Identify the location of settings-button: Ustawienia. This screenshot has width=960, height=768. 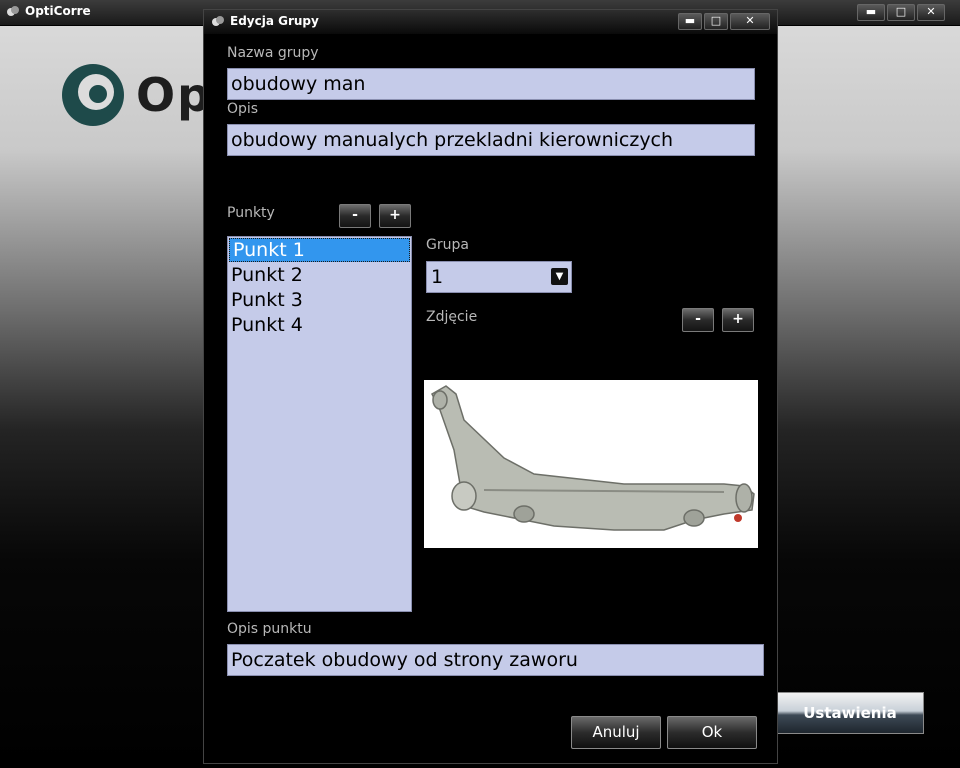
(850, 713).